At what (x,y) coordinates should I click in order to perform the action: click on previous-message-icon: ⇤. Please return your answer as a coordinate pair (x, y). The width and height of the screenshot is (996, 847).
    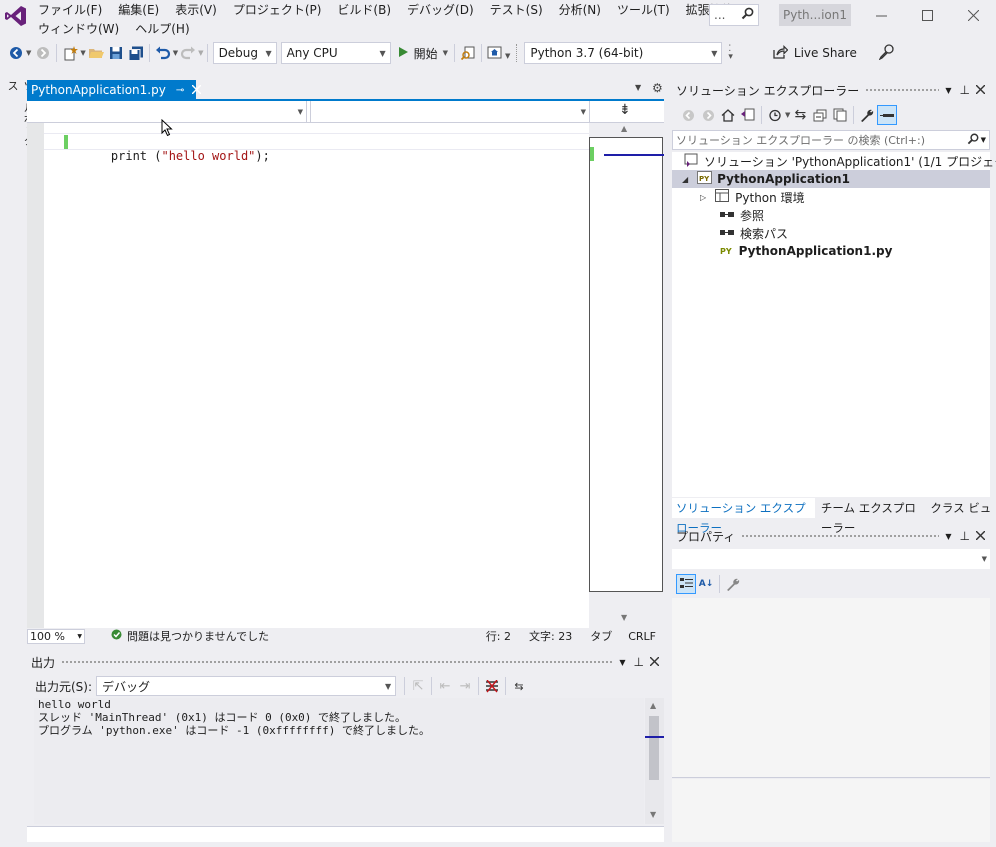
    Looking at the image, I should click on (445, 686).